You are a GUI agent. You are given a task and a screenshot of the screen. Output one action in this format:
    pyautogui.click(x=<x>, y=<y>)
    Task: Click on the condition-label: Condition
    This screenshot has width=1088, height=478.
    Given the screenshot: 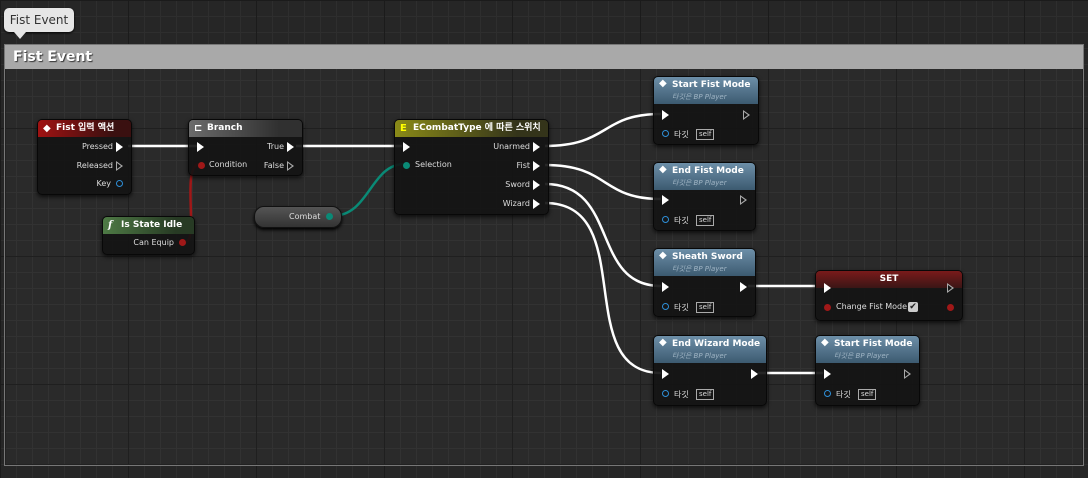 What is the action you would take?
    pyautogui.click(x=228, y=164)
    